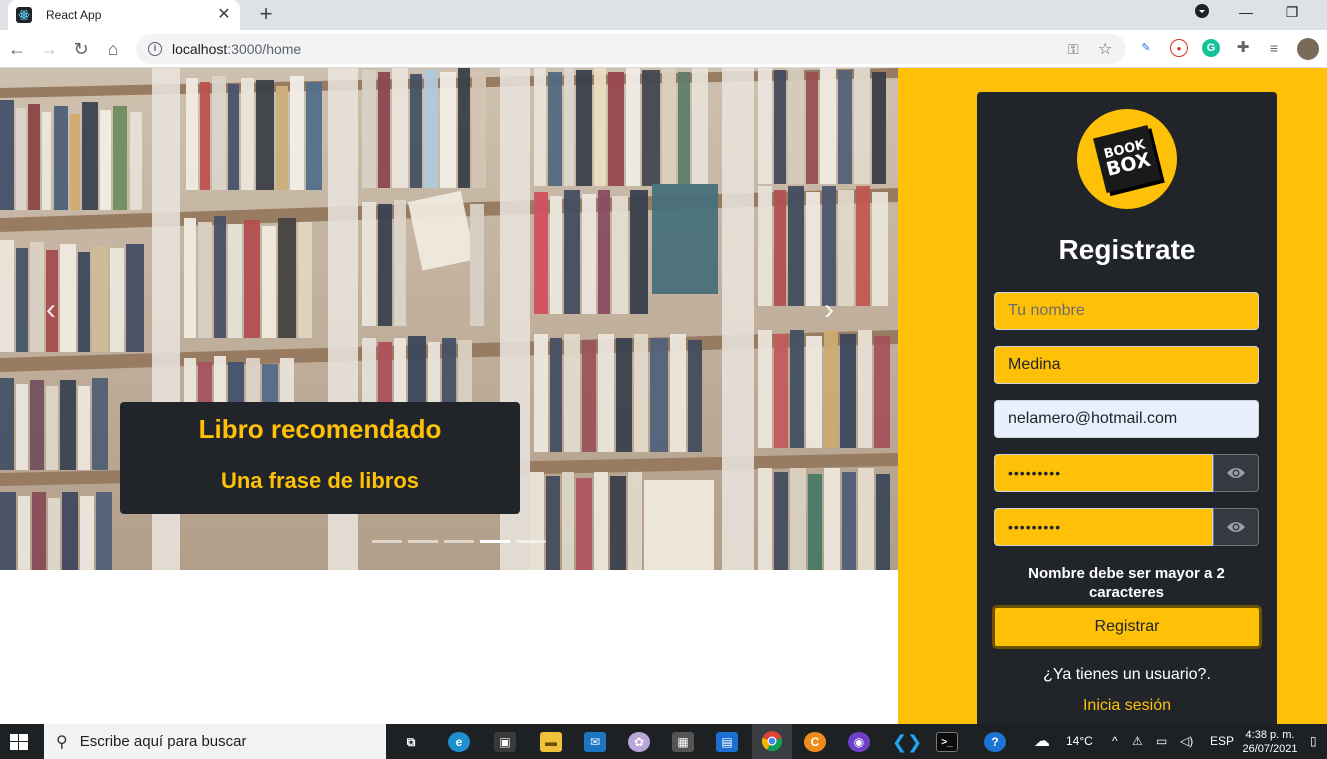  Describe the element at coordinates (1127, 706) in the screenshot. I see `login-link: Inicia sesión` at that location.